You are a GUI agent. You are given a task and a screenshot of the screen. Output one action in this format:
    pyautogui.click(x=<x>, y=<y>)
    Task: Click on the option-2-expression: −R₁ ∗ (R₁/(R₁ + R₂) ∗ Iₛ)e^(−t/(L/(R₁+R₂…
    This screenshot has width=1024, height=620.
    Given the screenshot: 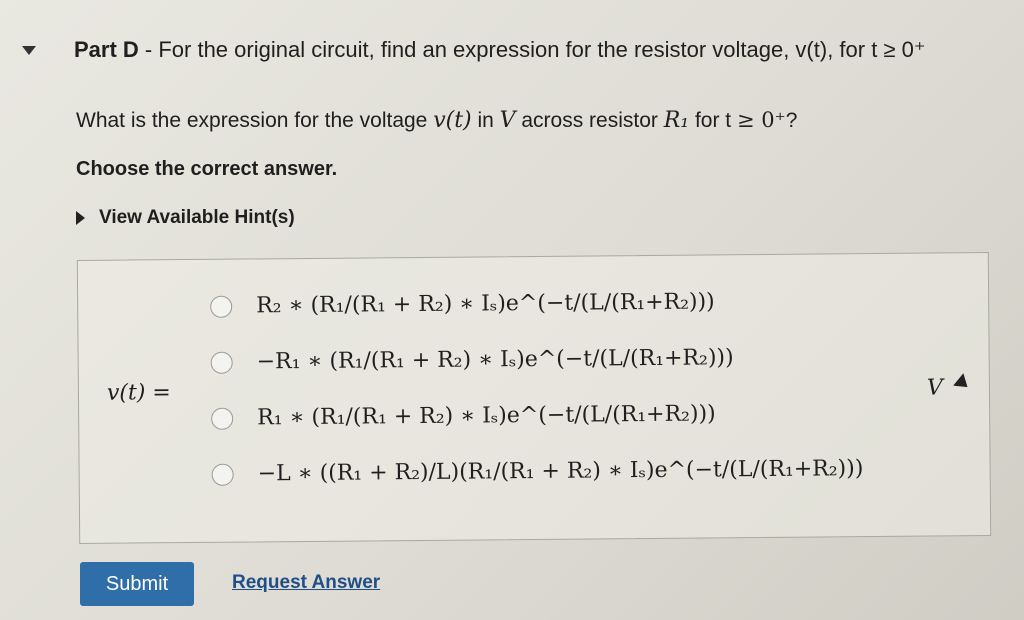 What is the action you would take?
    pyautogui.click(x=495, y=360)
    